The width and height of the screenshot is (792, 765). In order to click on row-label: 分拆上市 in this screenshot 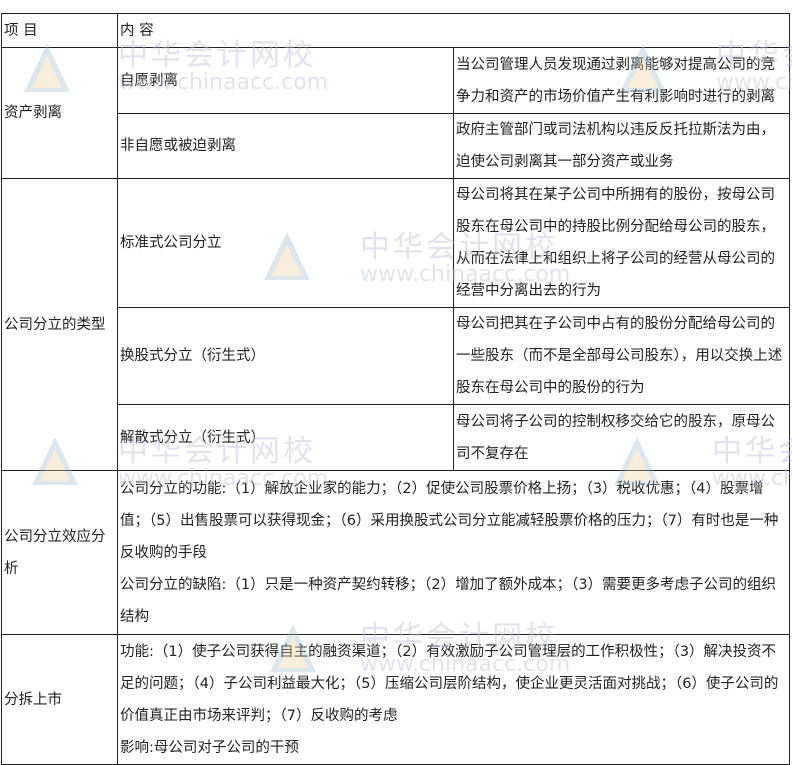, I will do `click(59, 699)`.